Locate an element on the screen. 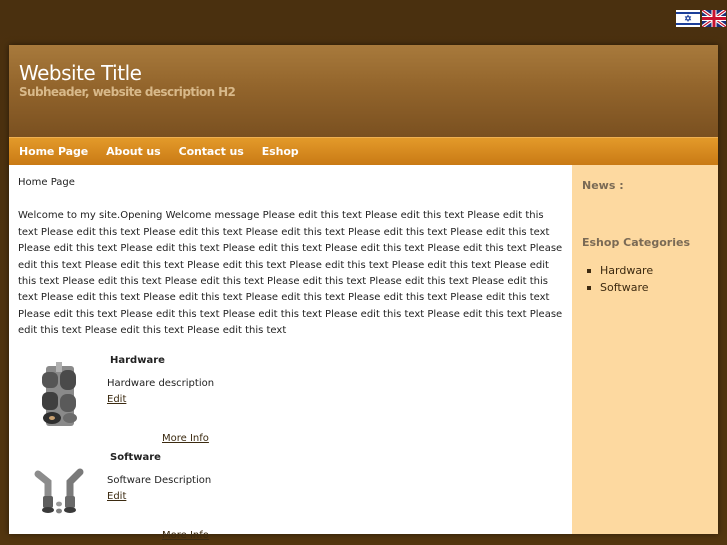  category-list: Hardware Software is located at coordinates (645, 279).